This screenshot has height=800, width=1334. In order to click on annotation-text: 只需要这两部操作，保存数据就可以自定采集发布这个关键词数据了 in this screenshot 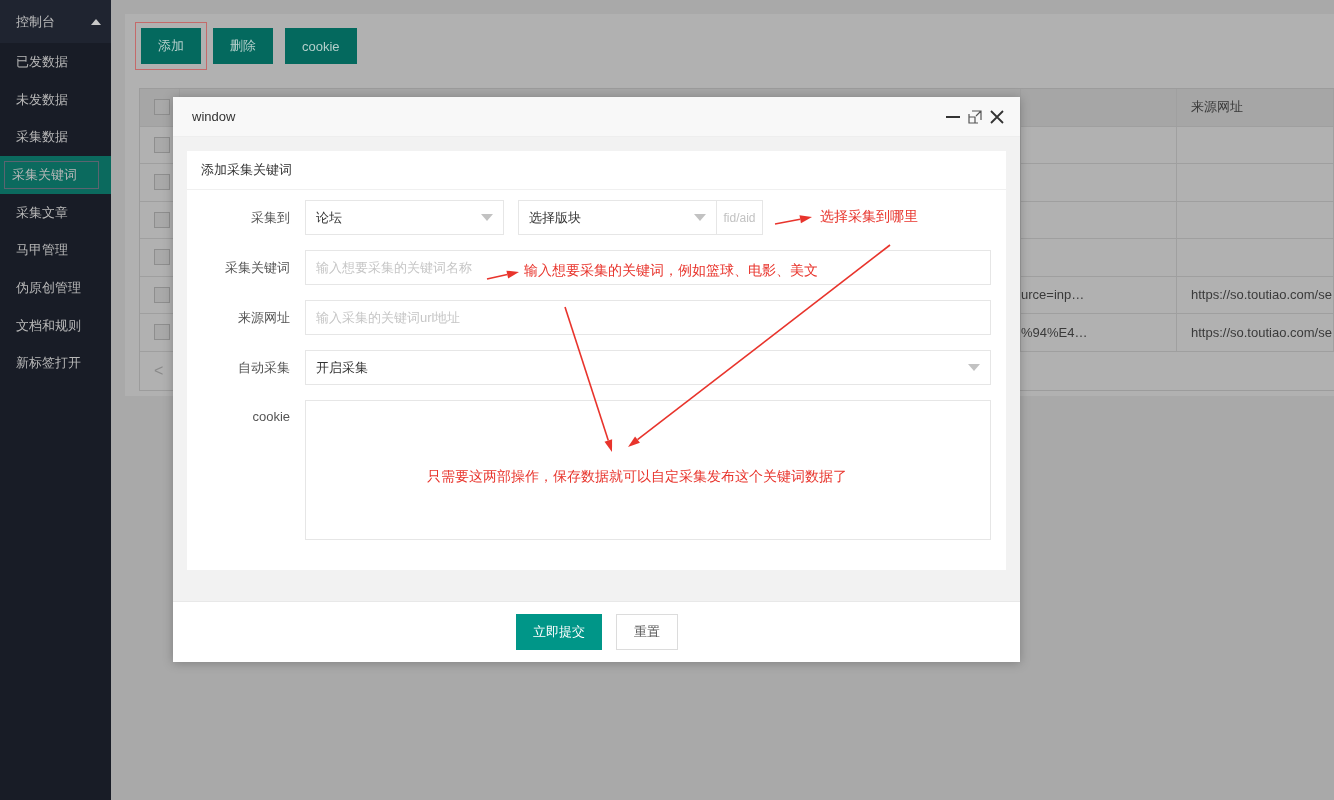, I will do `click(637, 477)`.